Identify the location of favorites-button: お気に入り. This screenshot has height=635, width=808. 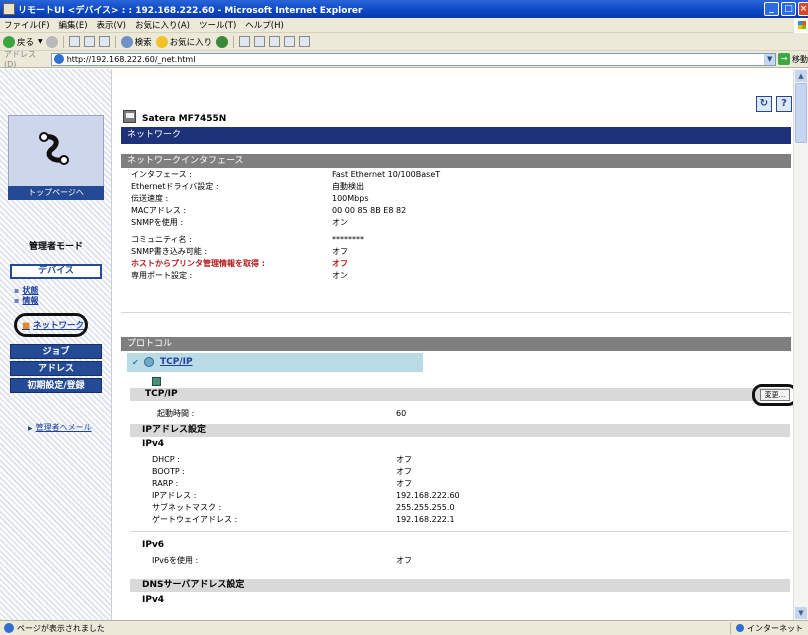
(191, 42).